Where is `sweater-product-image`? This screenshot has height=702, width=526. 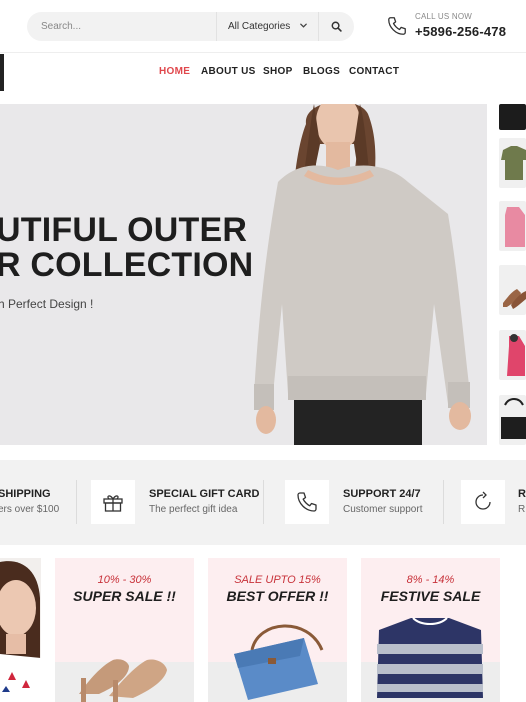
sweater-product-image is located at coordinates (430, 657).